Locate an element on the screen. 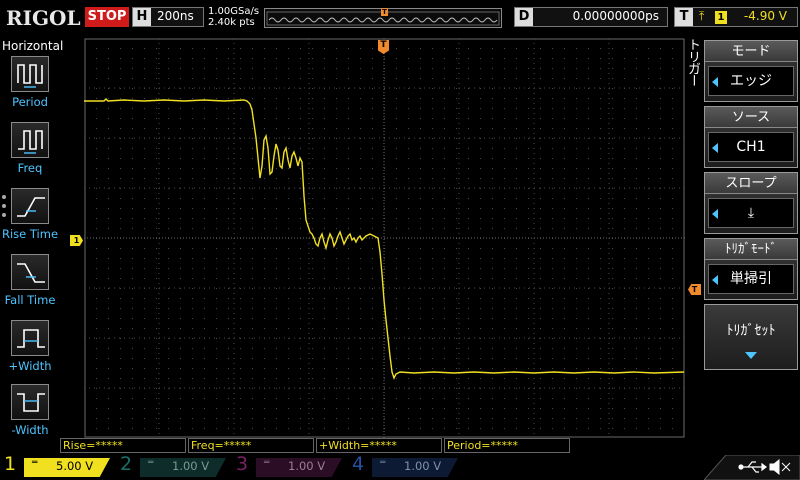 The width and height of the screenshot is (800, 480). channel4-scale: 1.00 V is located at coordinates (423, 466).